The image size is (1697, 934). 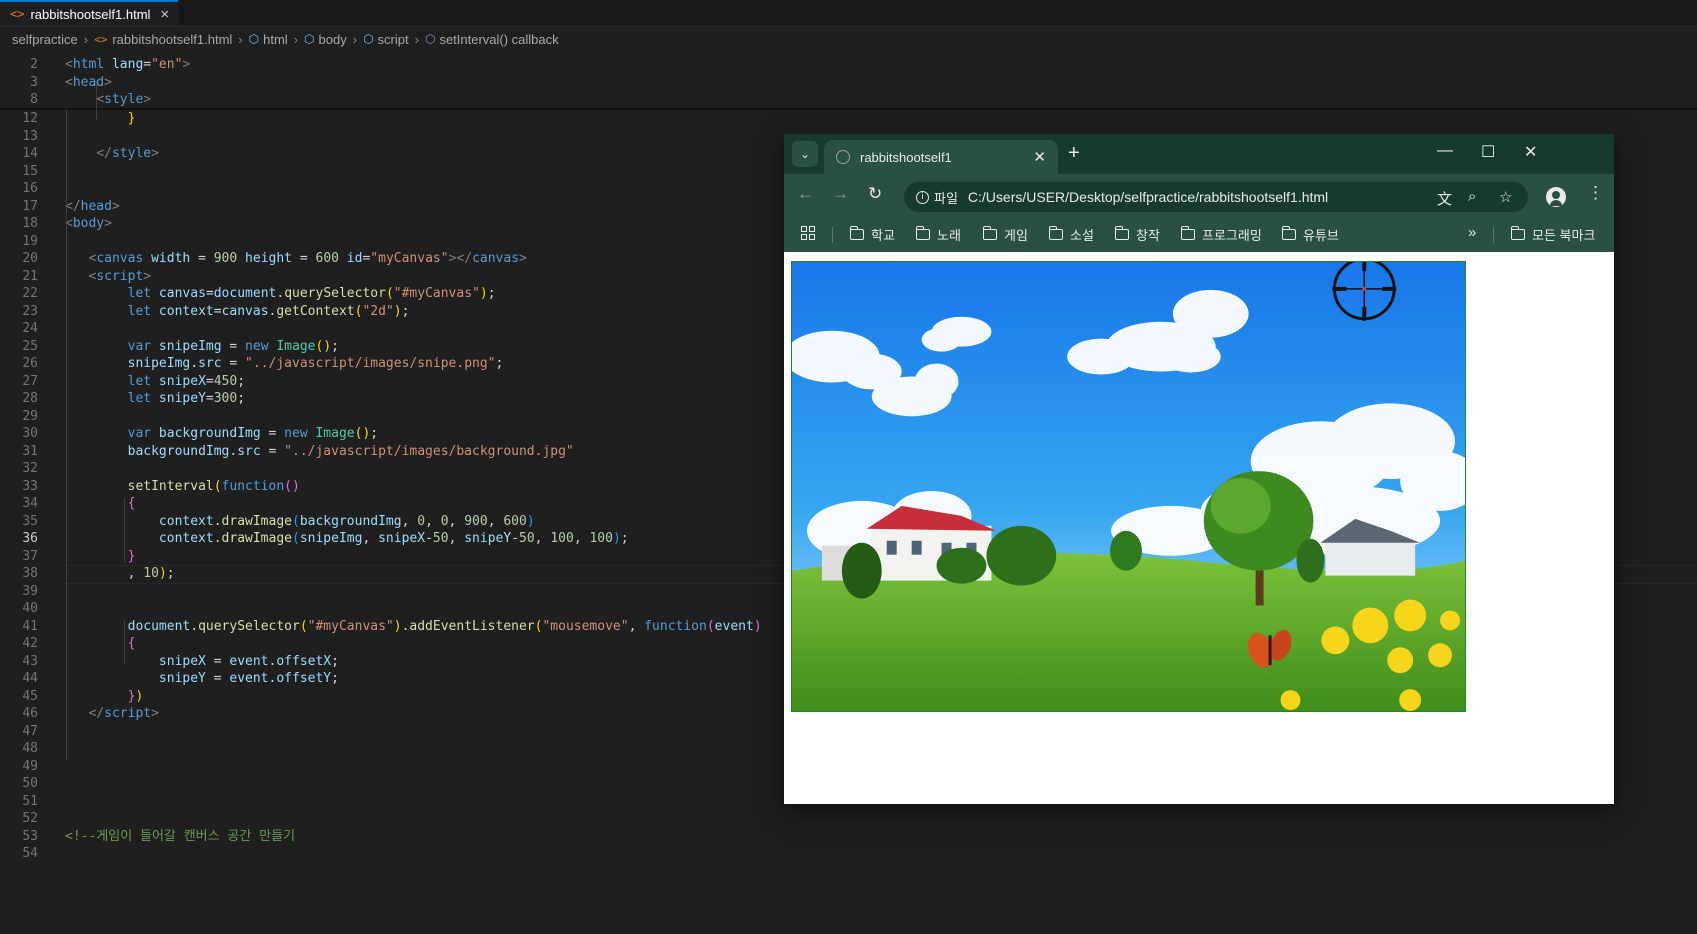 I want to click on bookmark-folder-school: 학교, so click(x=872, y=234).